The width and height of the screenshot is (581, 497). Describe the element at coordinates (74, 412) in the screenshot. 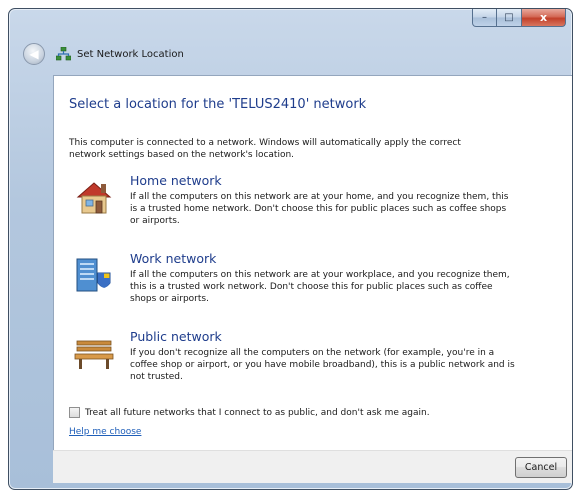

I see `treat-as-public-checkbox` at that location.